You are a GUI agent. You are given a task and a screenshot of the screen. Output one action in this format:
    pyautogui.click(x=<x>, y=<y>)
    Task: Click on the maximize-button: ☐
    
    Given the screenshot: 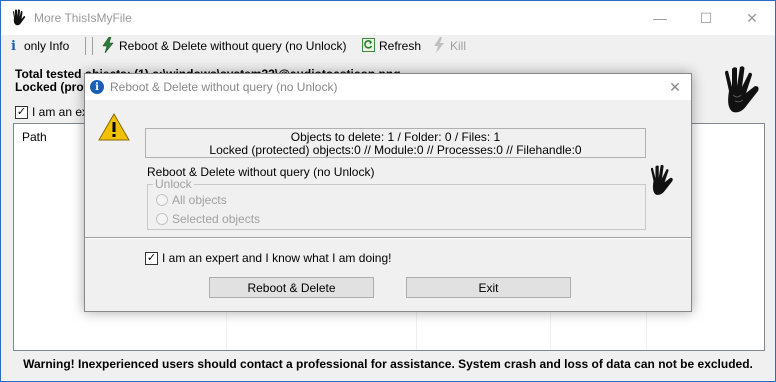 What is the action you would take?
    pyautogui.click(x=706, y=18)
    